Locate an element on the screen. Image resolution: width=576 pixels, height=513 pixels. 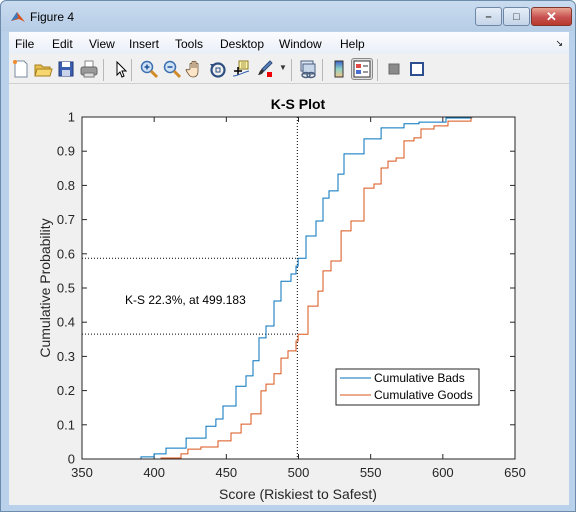
legend-label-goods: Cumulative Goods is located at coordinates (423, 395).